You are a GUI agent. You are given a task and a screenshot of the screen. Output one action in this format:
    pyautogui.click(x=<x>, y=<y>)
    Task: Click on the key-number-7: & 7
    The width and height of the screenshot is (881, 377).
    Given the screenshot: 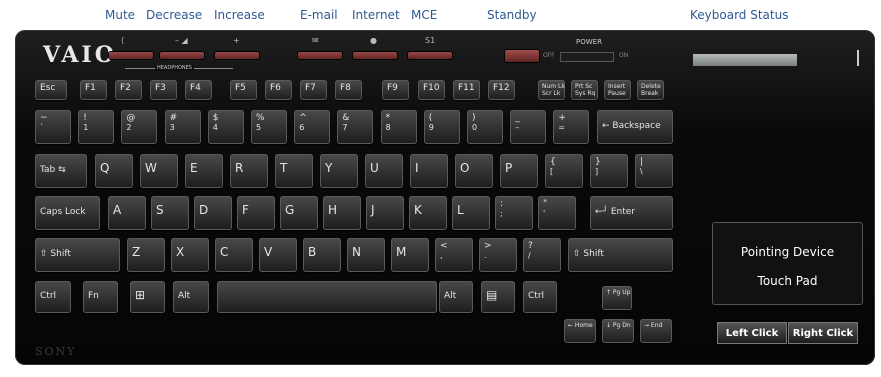 What is the action you would take?
    pyautogui.click(x=355, y=127)
    